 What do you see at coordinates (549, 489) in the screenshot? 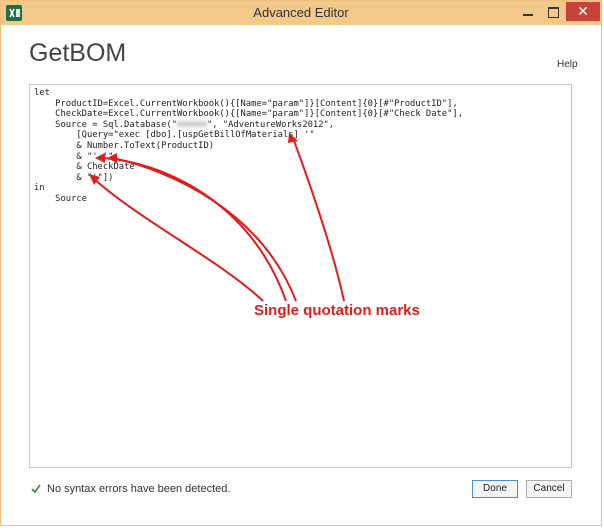
I see `cancel-button: Cancel` at bounding box center [549, 489].